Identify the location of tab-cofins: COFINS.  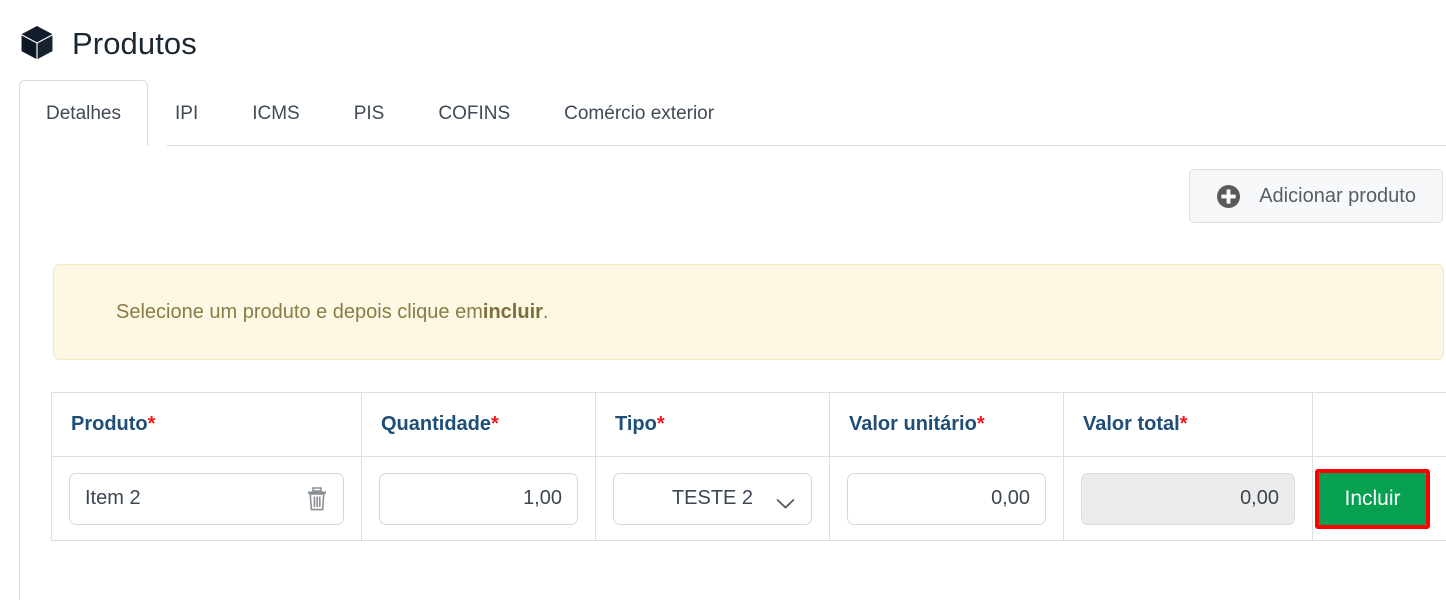
(474, 113).